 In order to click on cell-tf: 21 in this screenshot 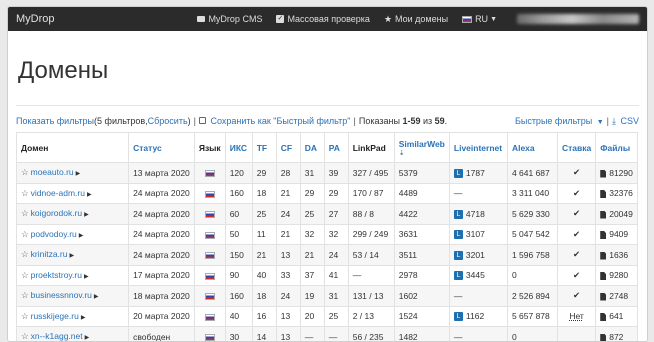, I will do `click(264, 255)`.